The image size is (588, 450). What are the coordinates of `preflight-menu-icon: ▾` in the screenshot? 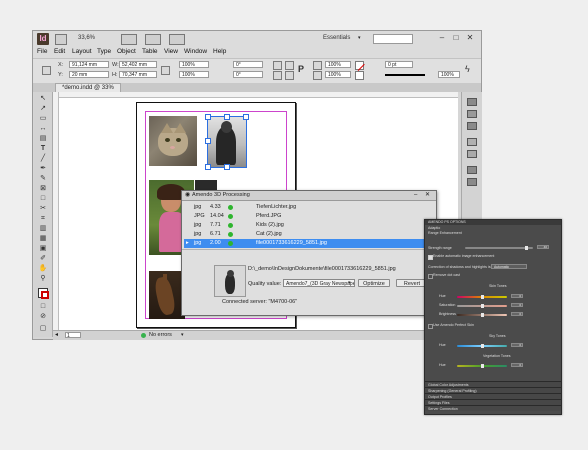 It's located at (182, 335).